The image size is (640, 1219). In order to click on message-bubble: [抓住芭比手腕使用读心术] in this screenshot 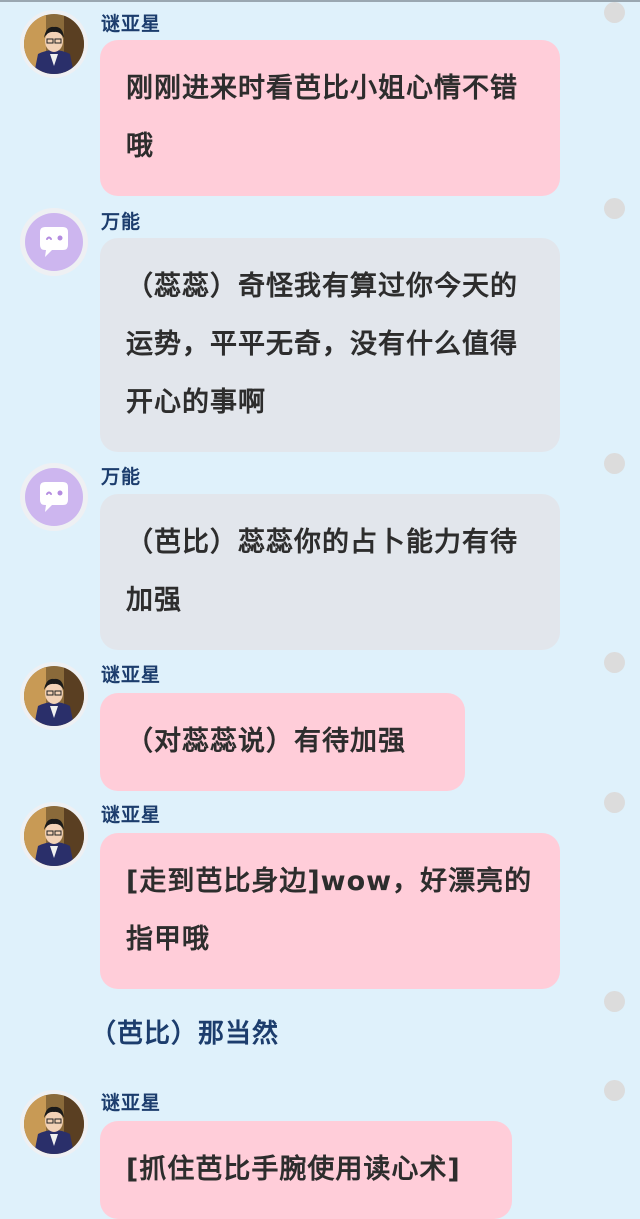, I will do `click(306, 1170)`.